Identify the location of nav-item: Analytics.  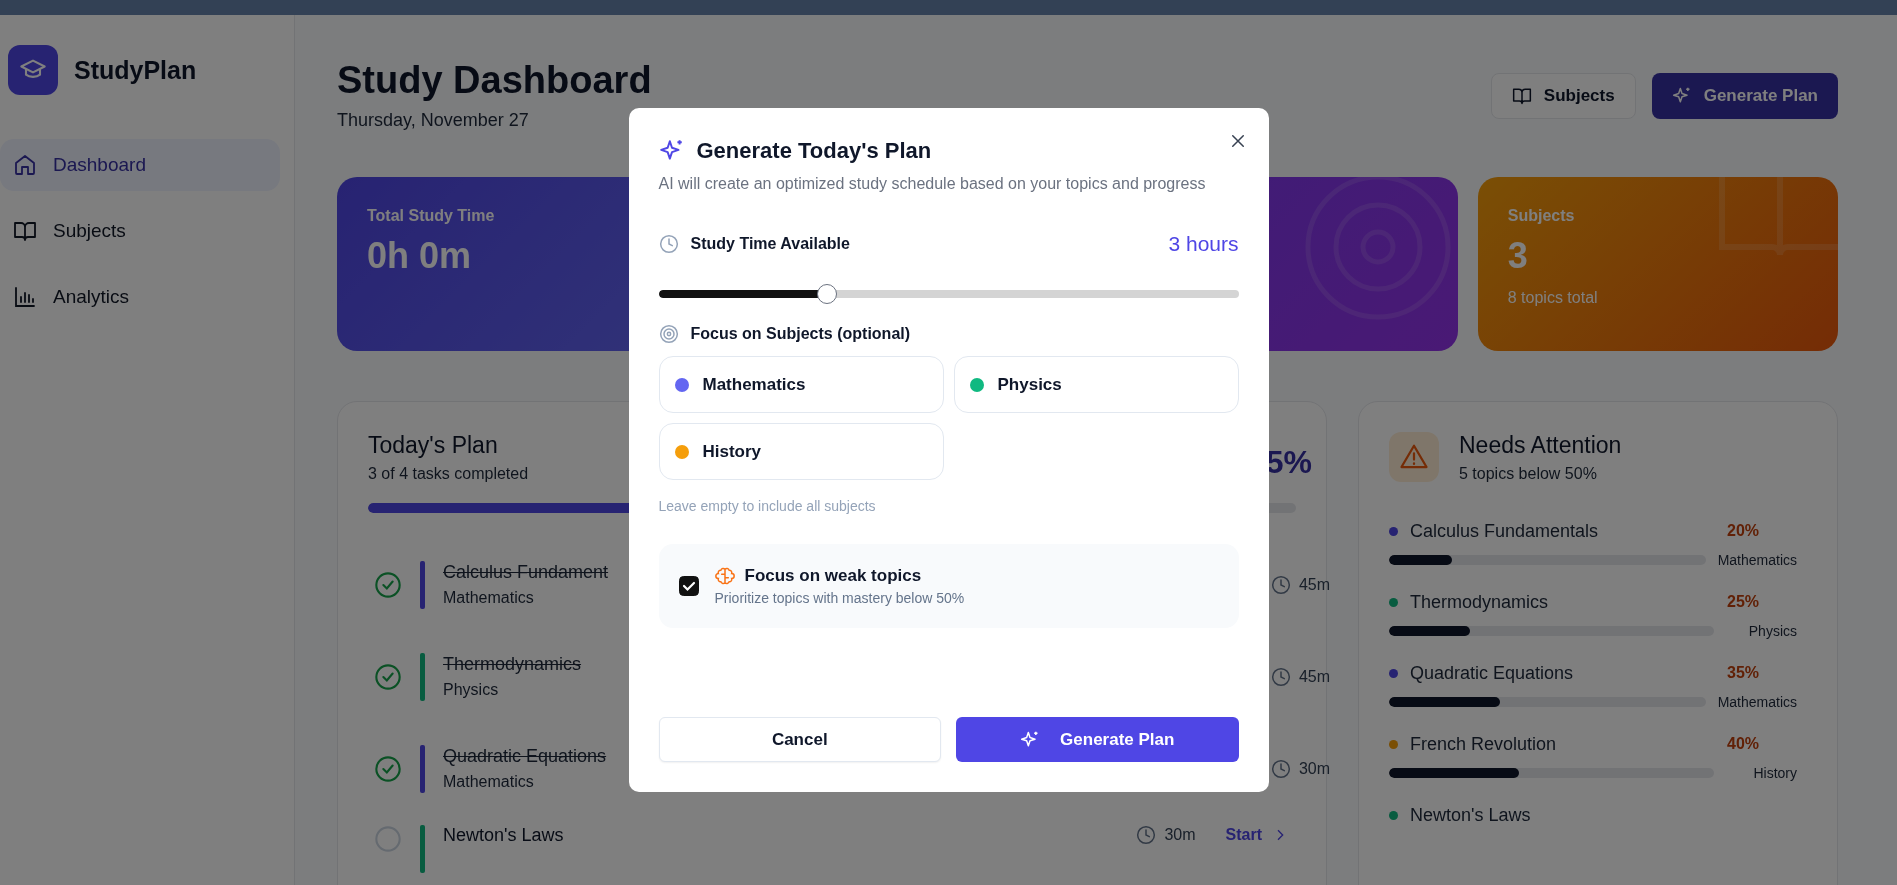
(140, 297).